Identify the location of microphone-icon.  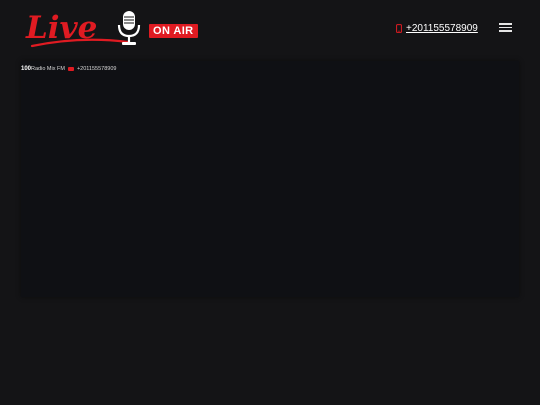
(129, 28).